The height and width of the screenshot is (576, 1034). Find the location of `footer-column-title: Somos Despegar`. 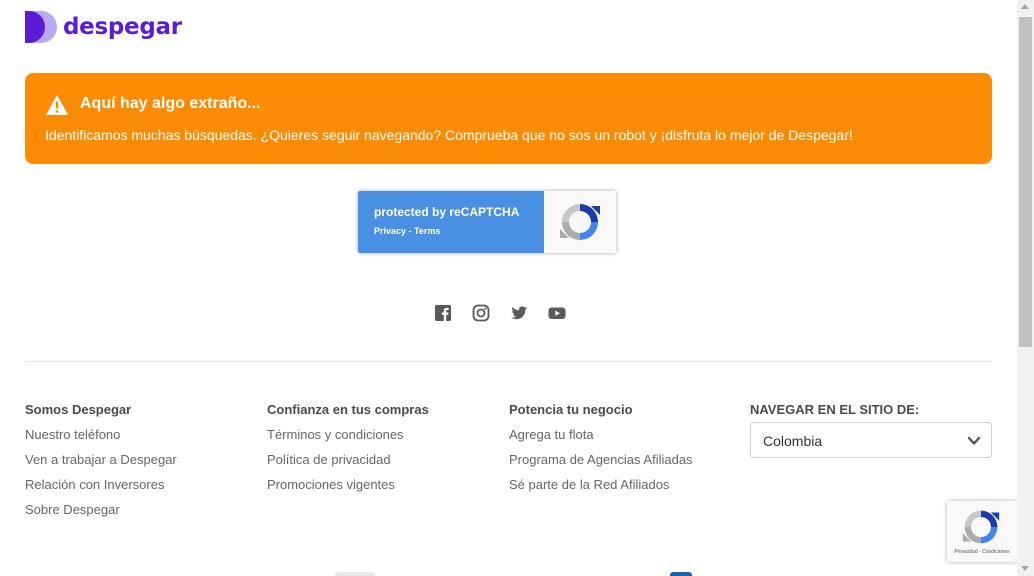

footer-column-title: Somos Despegar is located at coordinates (78, 409).